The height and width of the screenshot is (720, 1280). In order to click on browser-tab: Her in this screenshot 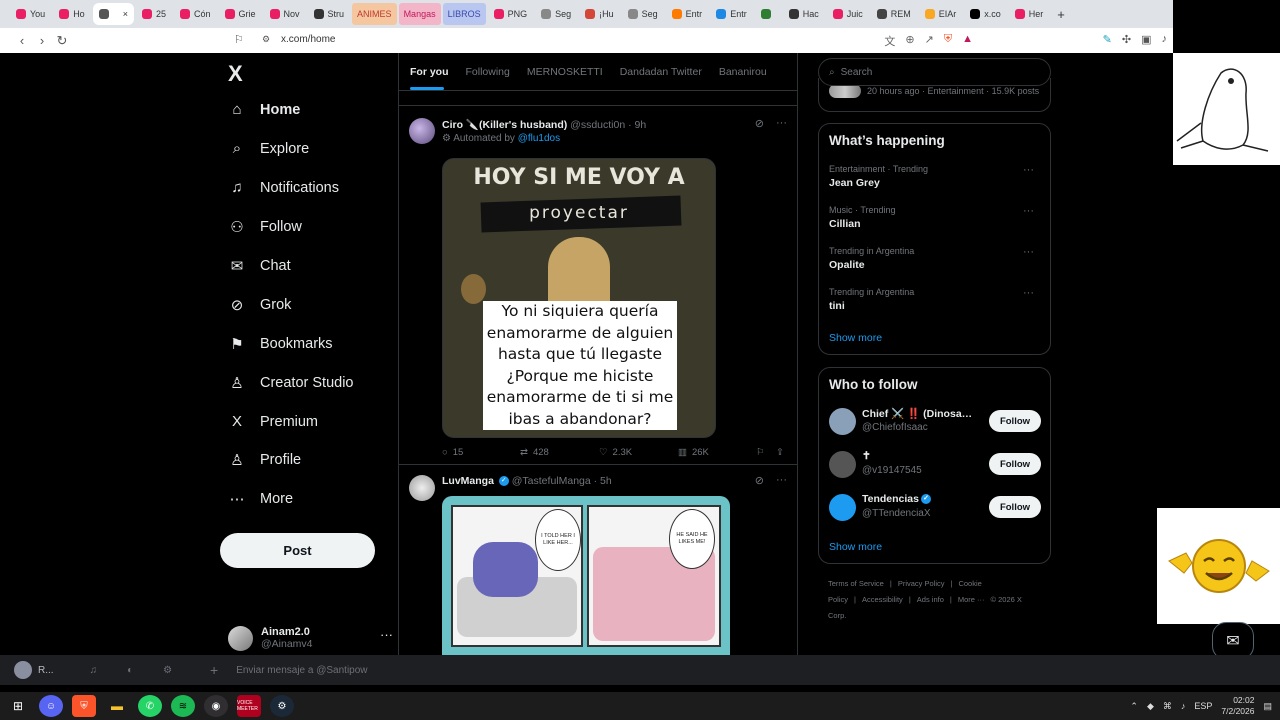, I will do `click(1029, 14)`.